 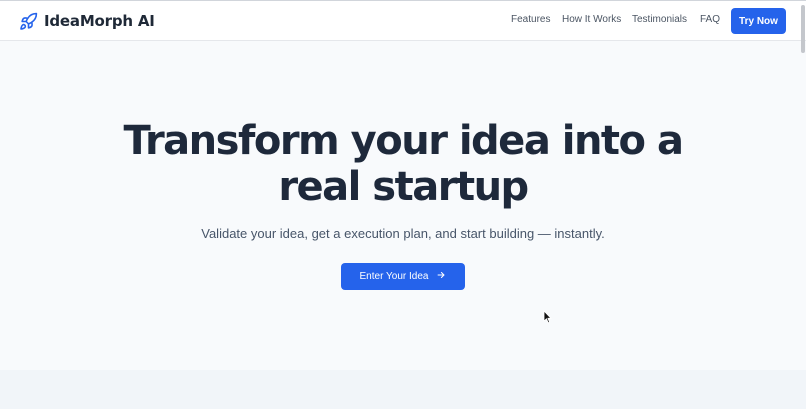 I want to click on page-scrollbar, so click(x=803, y=29).